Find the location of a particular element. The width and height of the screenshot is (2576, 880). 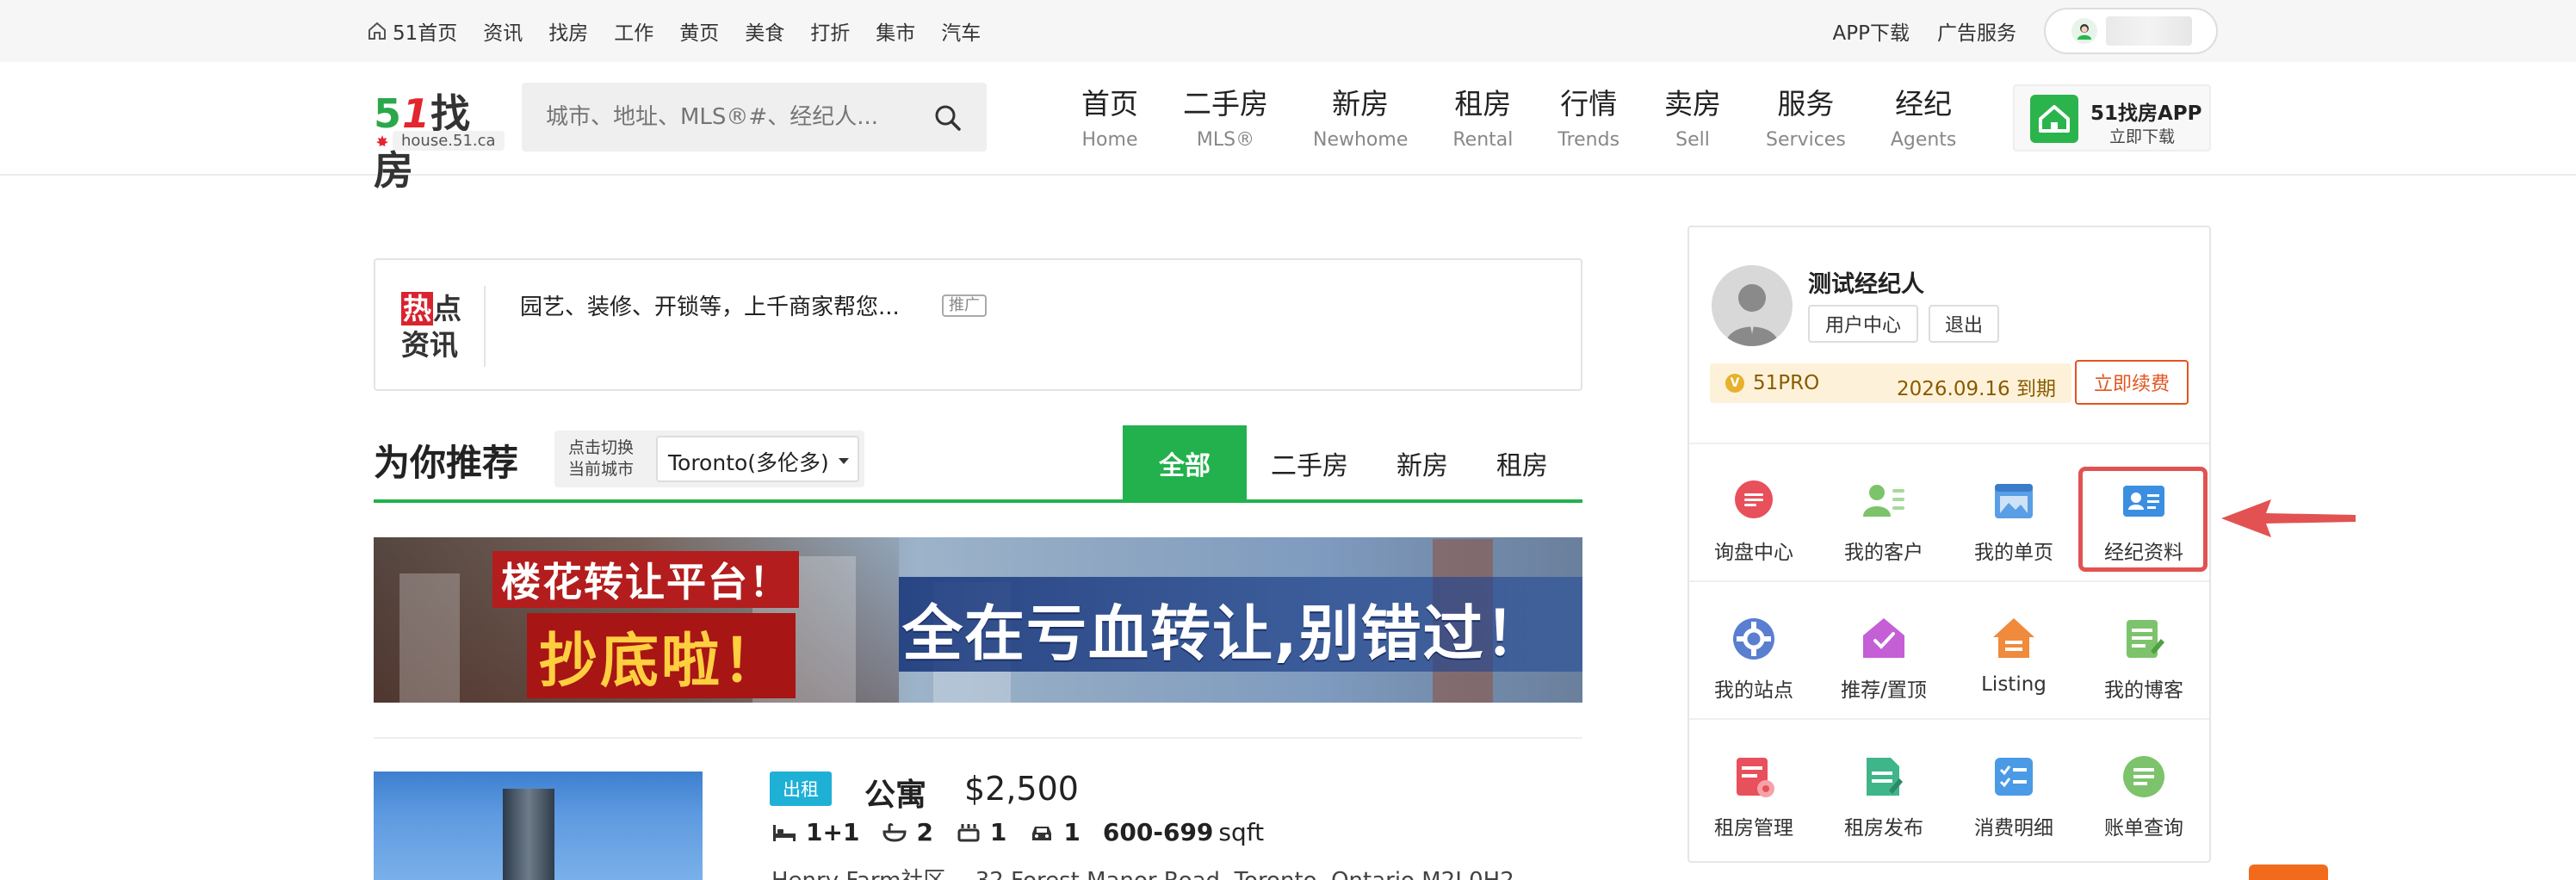

tool-label: 我的站点 is located at coordinates (1754, 690).